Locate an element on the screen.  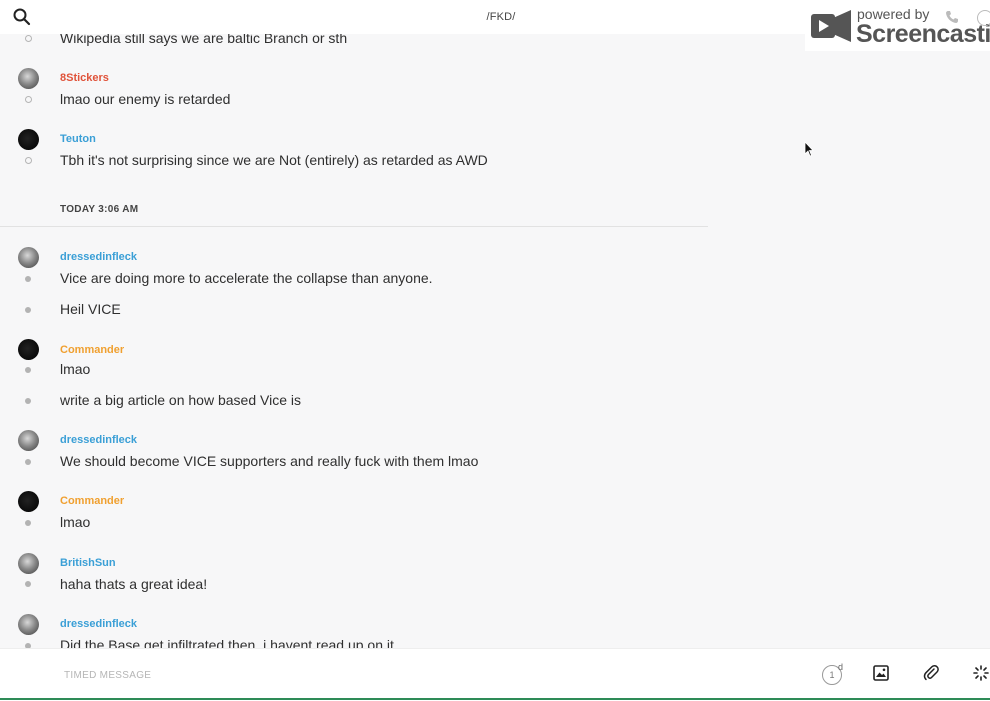
message-input is located at coordinates (414, 675).